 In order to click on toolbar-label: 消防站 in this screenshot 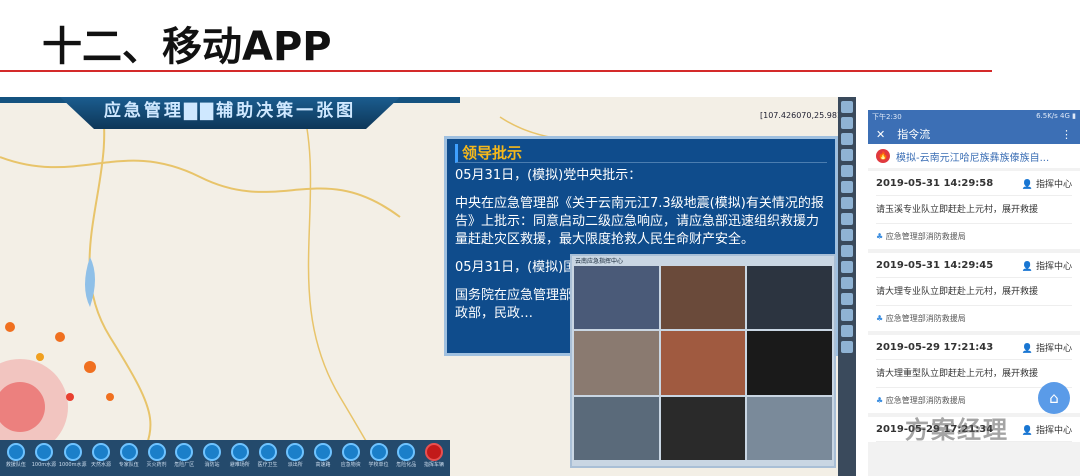, I will do `click(212, 465)`.